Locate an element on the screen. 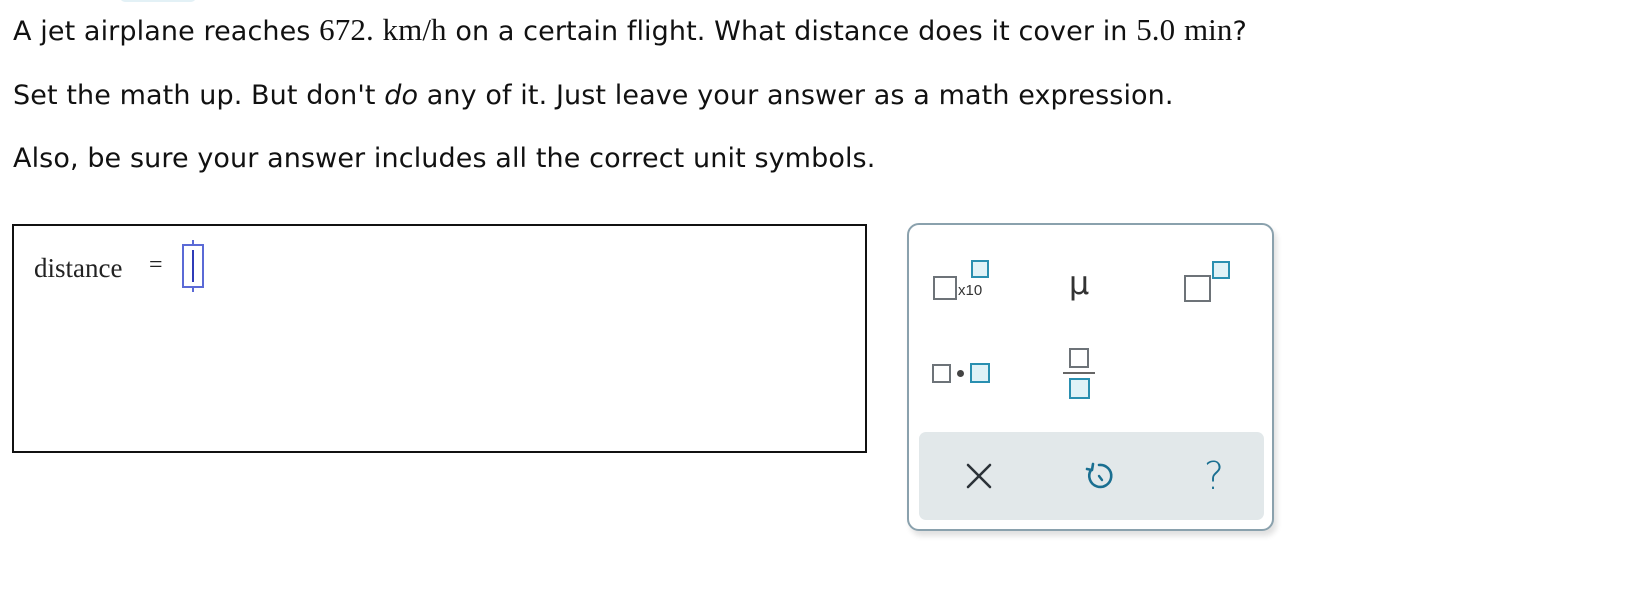  multiply-dot-icon is located at coordinates (961, 373).